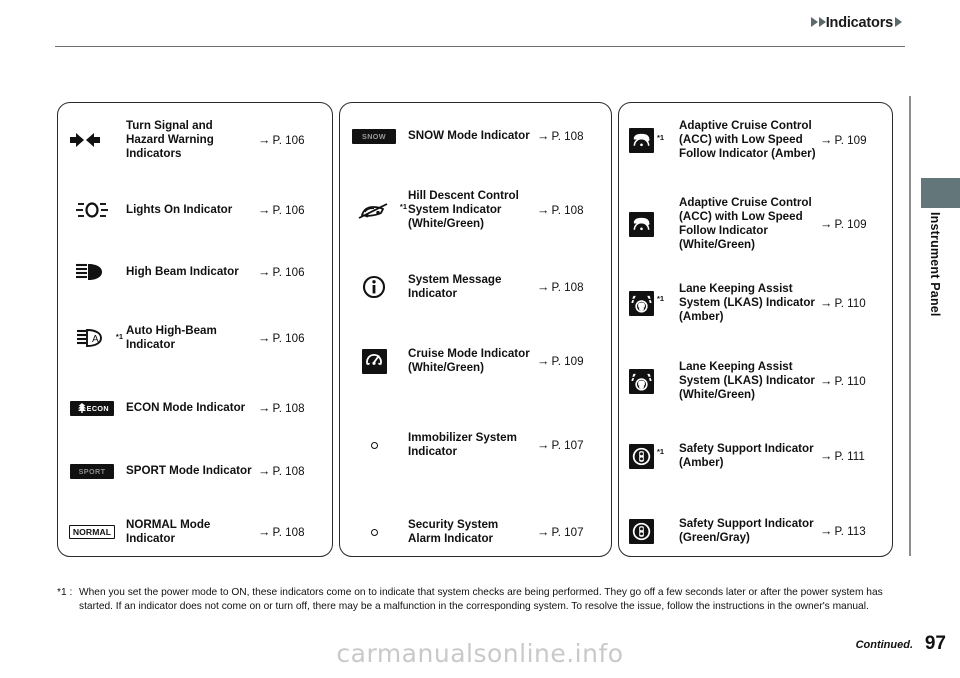 This screenshot has height=678, width=960. What do you see at coordinates (192, 408) in the screenshot?
I see `row-label: ECON Mode Indicator` at bounding box center [192, 408].